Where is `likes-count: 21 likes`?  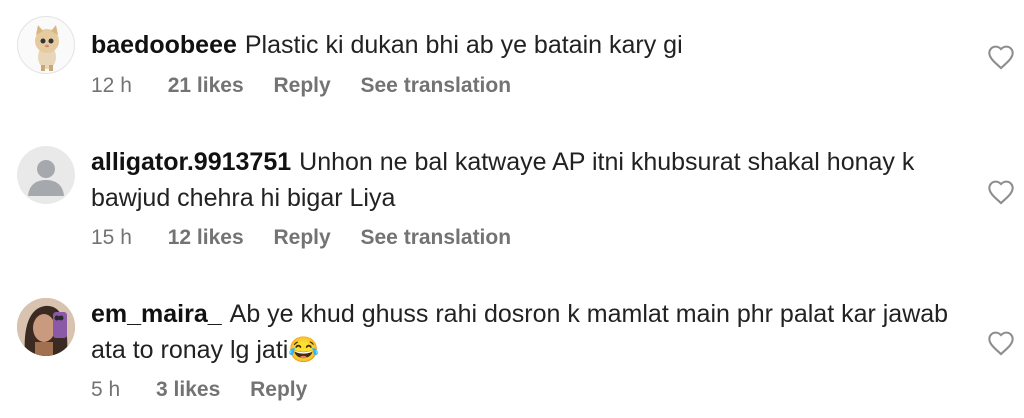 likes-count: 21 likes is located at coordinates (206, 85).